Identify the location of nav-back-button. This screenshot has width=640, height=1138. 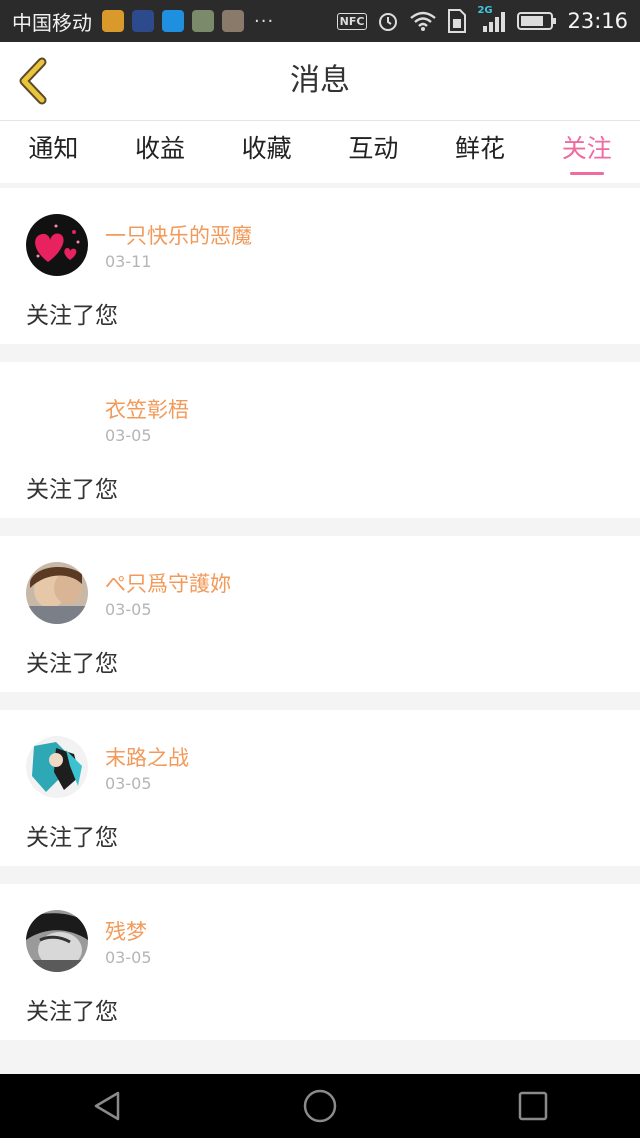
(107, 1106).